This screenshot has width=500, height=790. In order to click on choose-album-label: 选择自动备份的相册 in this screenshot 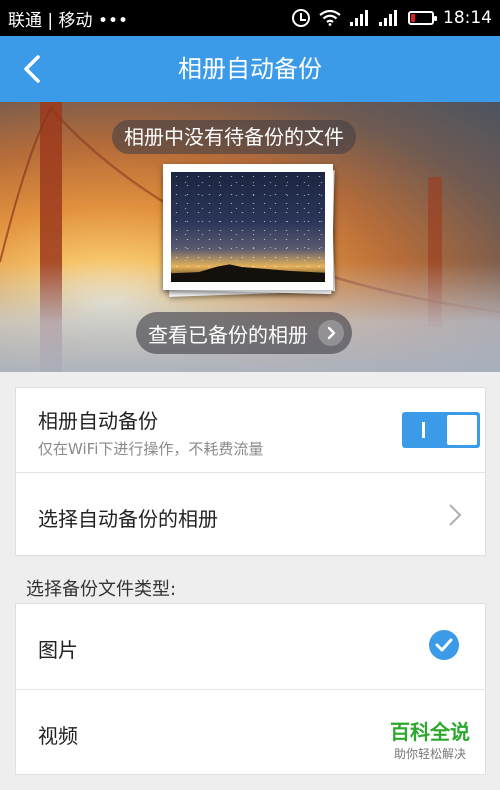, I will do `click(128, 519)`.